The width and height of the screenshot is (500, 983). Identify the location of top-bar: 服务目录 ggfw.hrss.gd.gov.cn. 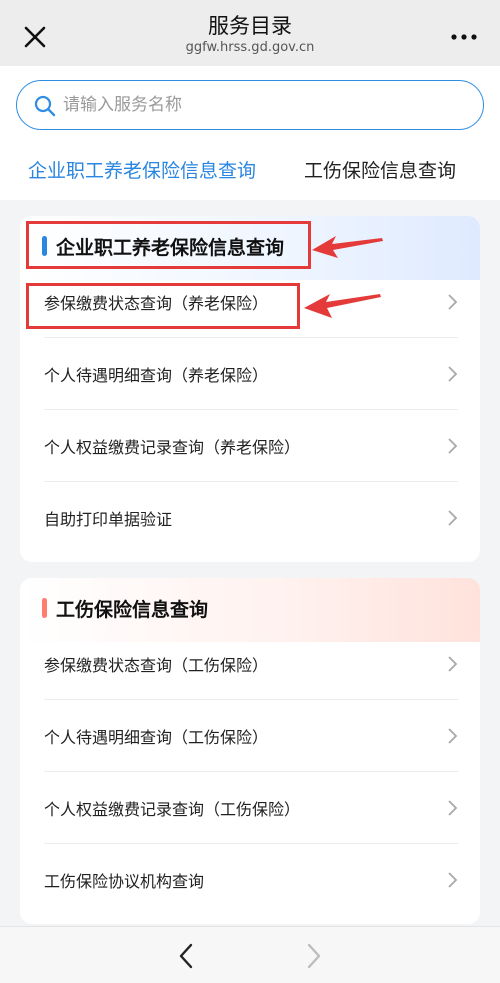
(250, 33).